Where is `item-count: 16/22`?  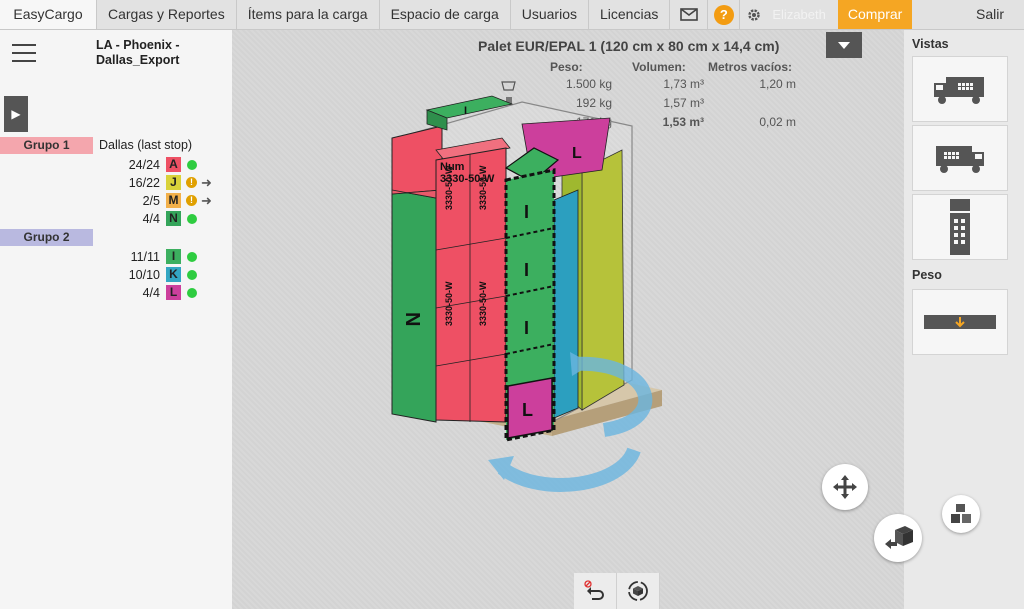
item-count: 16/22 is located at coordinates (144, 182).